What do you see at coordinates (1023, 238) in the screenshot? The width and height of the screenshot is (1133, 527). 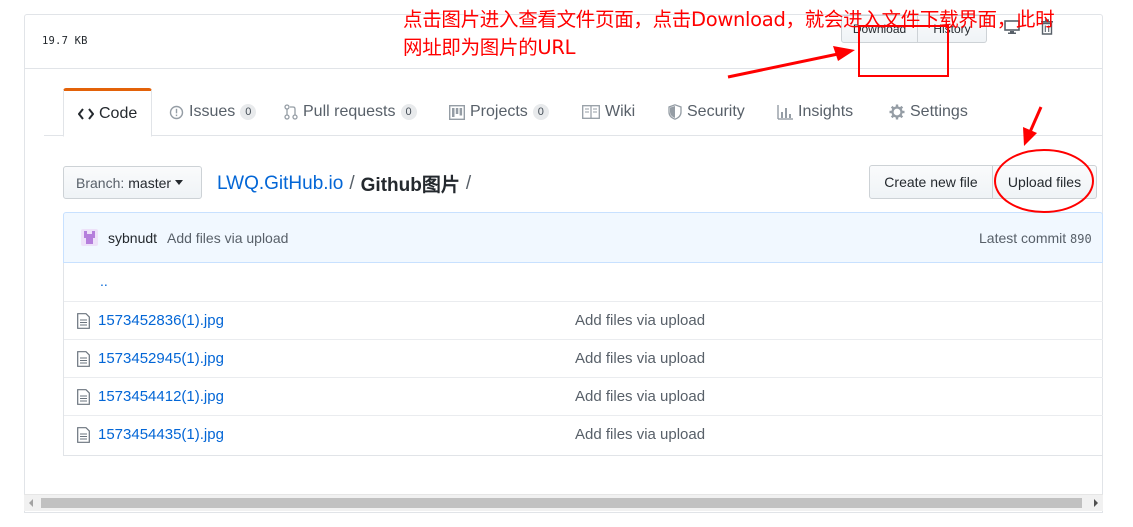 I see `latest-commit-label: Latest commit` at bounding box center [1023, 238].